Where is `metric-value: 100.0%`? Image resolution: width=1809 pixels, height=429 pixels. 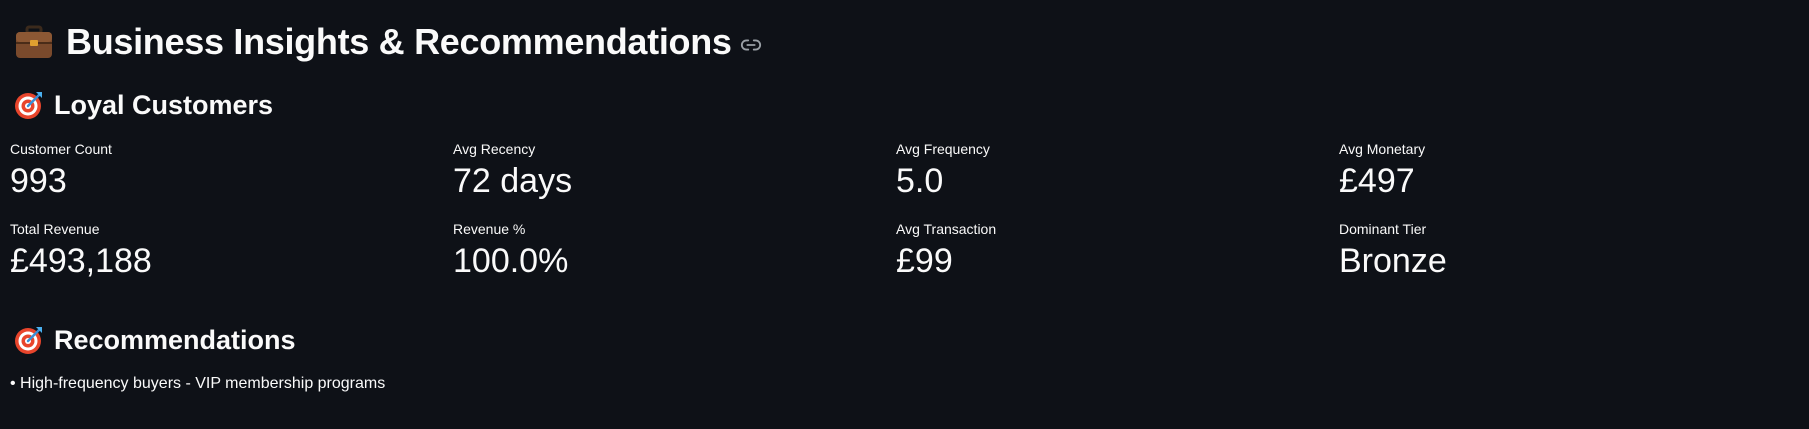
metric-value: 100.0% is located at coordinates (511, 261).